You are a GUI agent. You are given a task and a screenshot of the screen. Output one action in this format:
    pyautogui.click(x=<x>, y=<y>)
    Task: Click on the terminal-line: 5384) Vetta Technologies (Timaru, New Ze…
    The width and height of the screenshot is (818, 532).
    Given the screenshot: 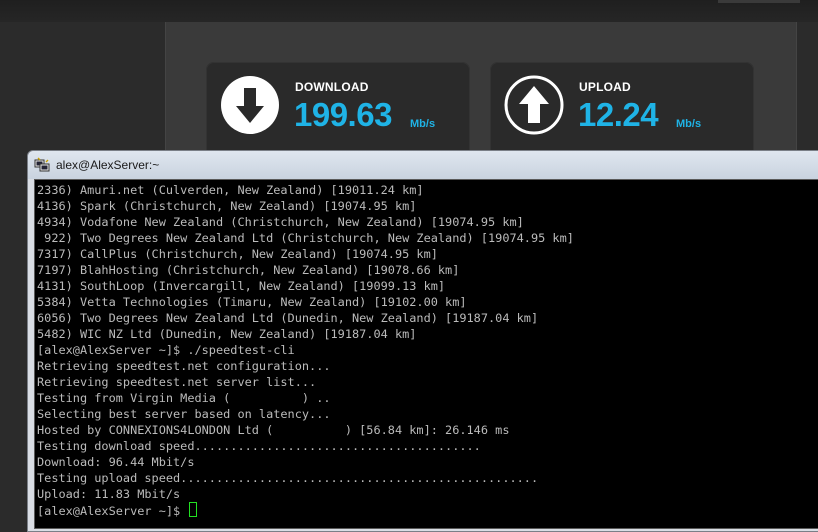 What is the action you would take?
    pyautogui.click(x=252, y=302)
    